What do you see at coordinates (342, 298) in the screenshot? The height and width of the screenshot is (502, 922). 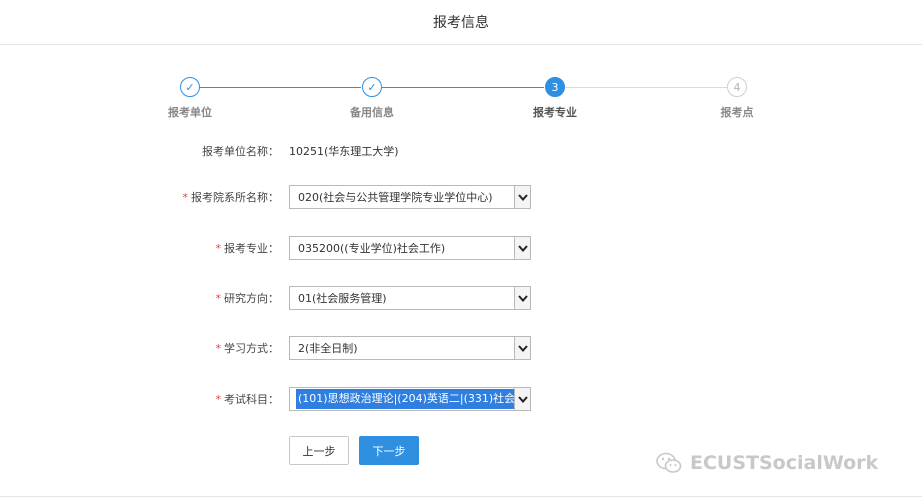 I see `direction-select-value: 01(社会服务管理)` at bounding box center [342, 298].